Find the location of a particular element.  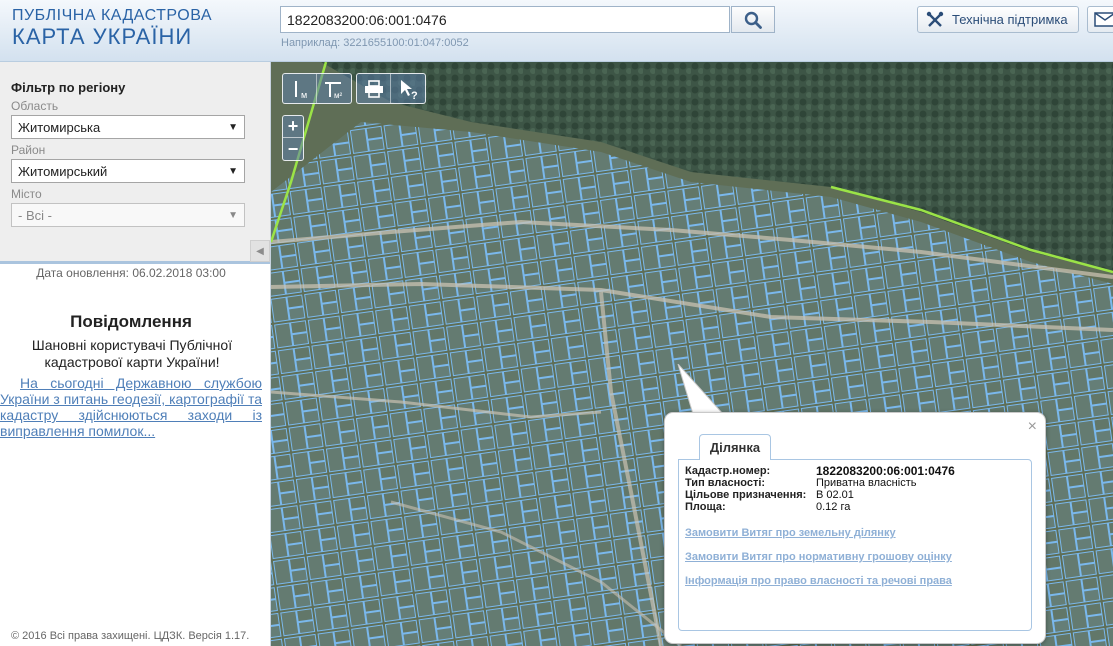

zoom-control: + − is located at coordinates (293, 138).